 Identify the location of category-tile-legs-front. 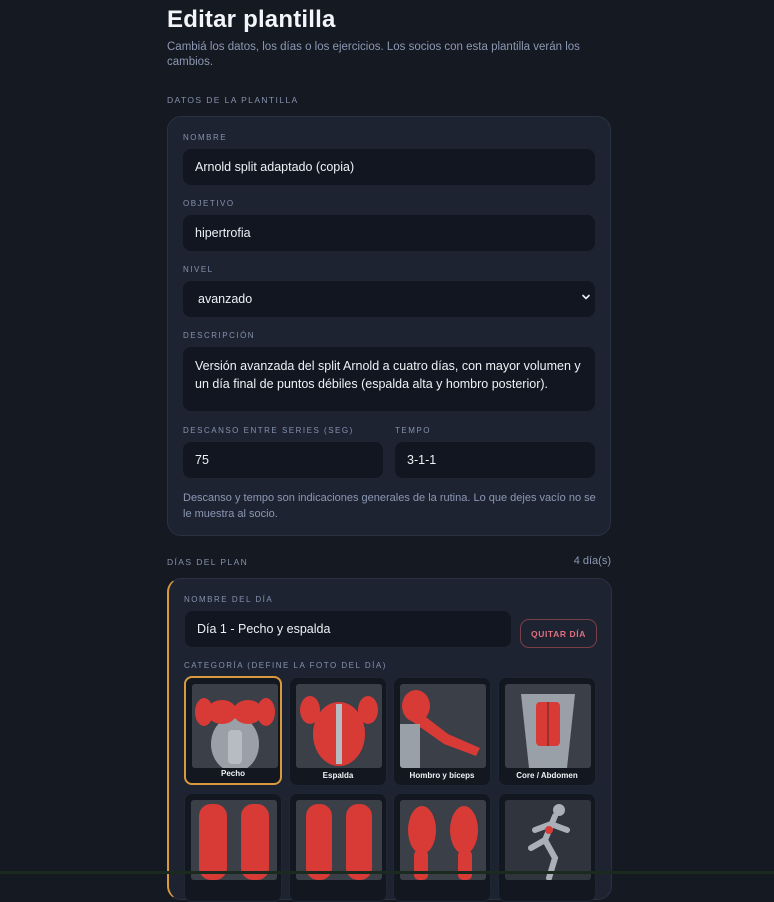
(233, 847).